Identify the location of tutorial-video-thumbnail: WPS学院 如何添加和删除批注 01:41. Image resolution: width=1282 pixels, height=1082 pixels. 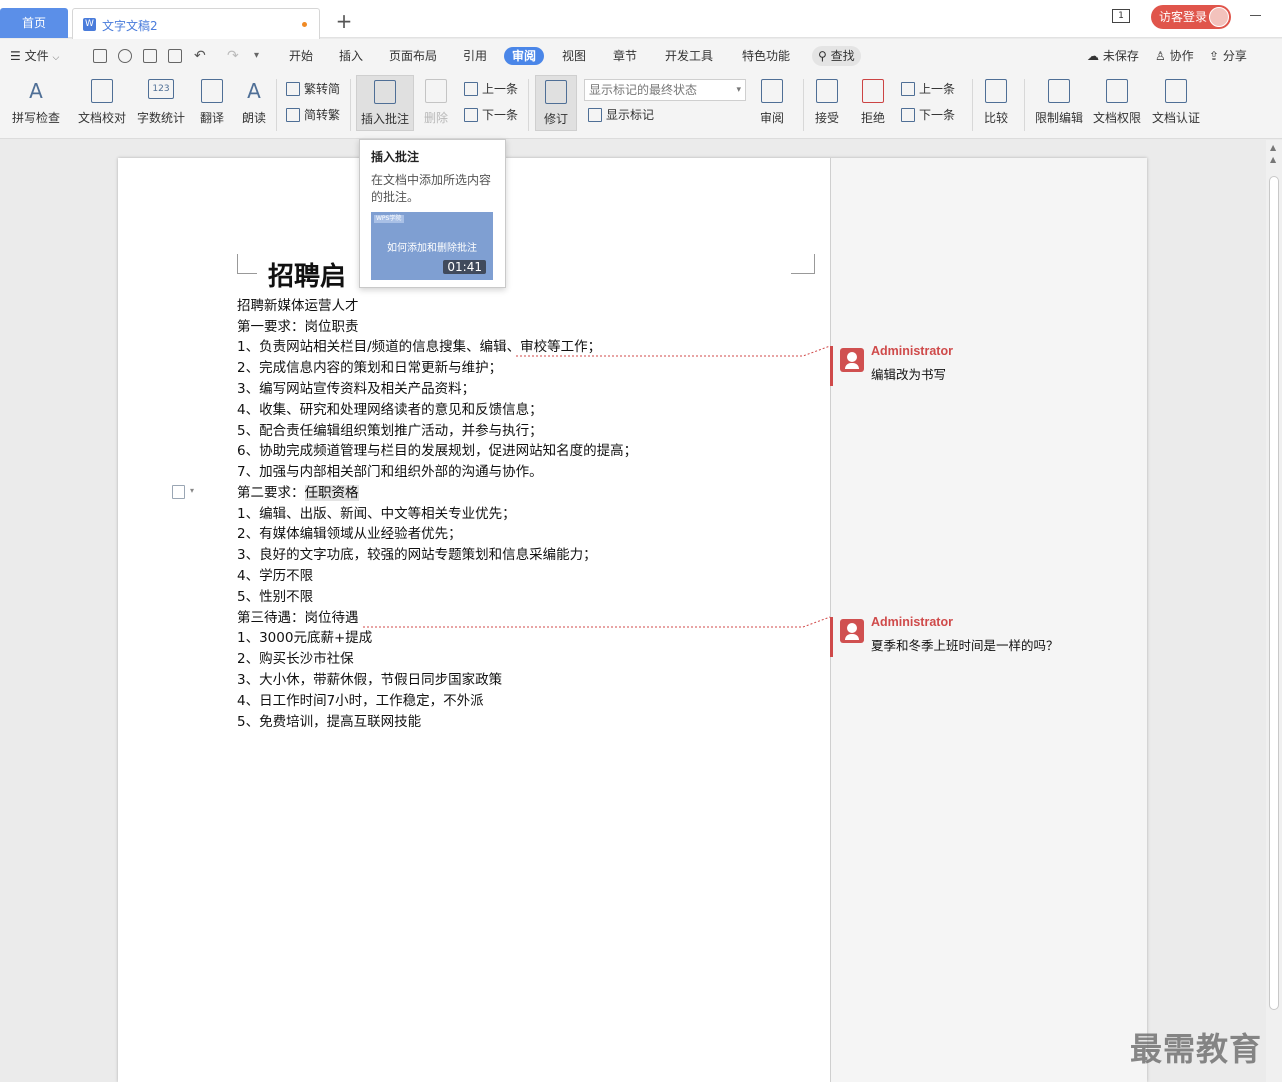
(432, 246).